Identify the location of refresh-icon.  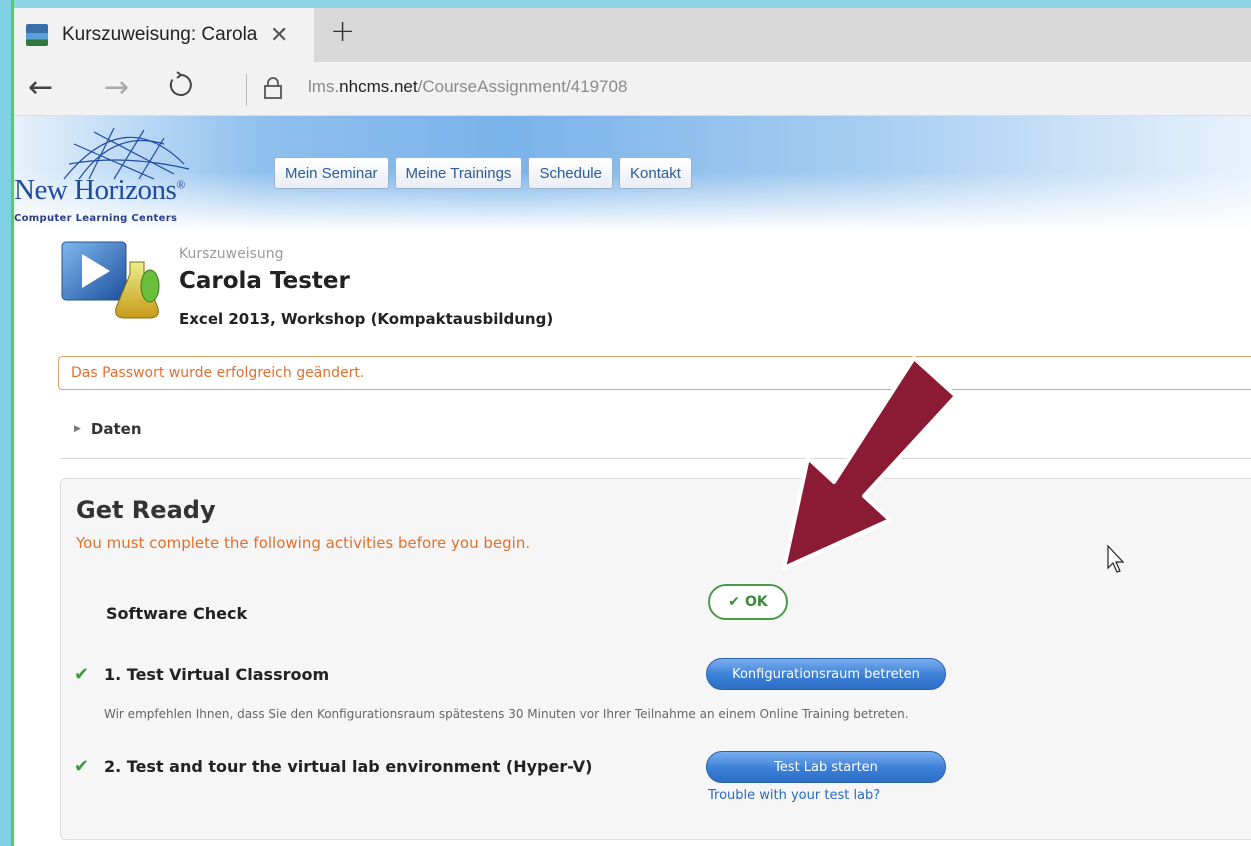
(181, 89).